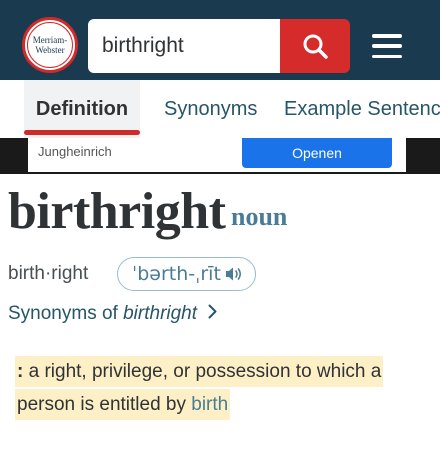 The height and width of the screenshot is (450, 440). Describe the element at coordinates (50, 50) in the screenshot. I see `logo-line-2: Webster` at that location.